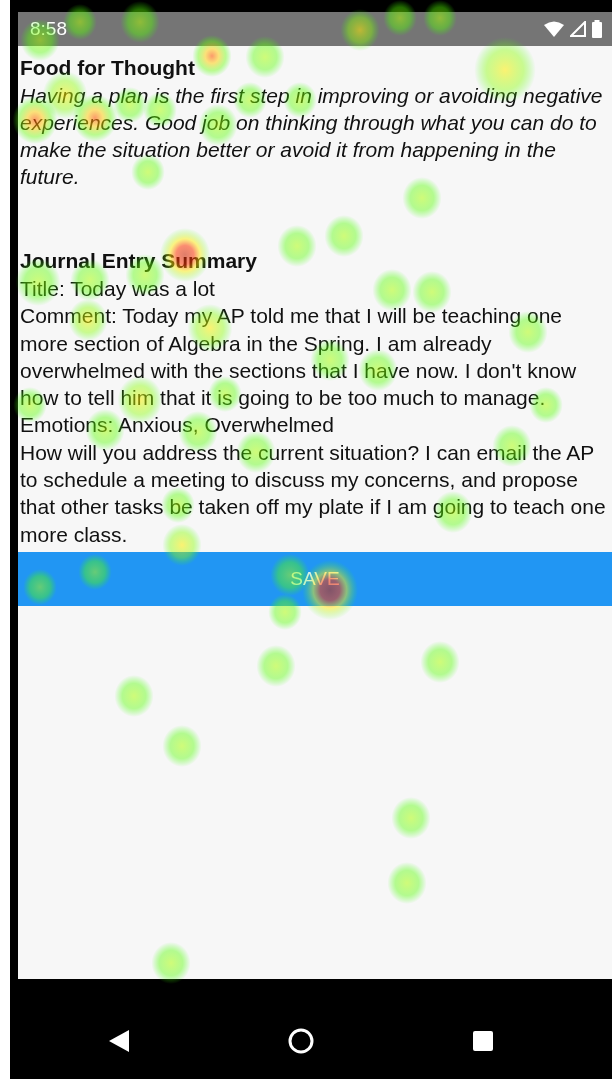 The image size is (612, 1079). Describe the element at coordinates (108, 68) in the screenshot. I see `section-title: Food for Thought` at that location.